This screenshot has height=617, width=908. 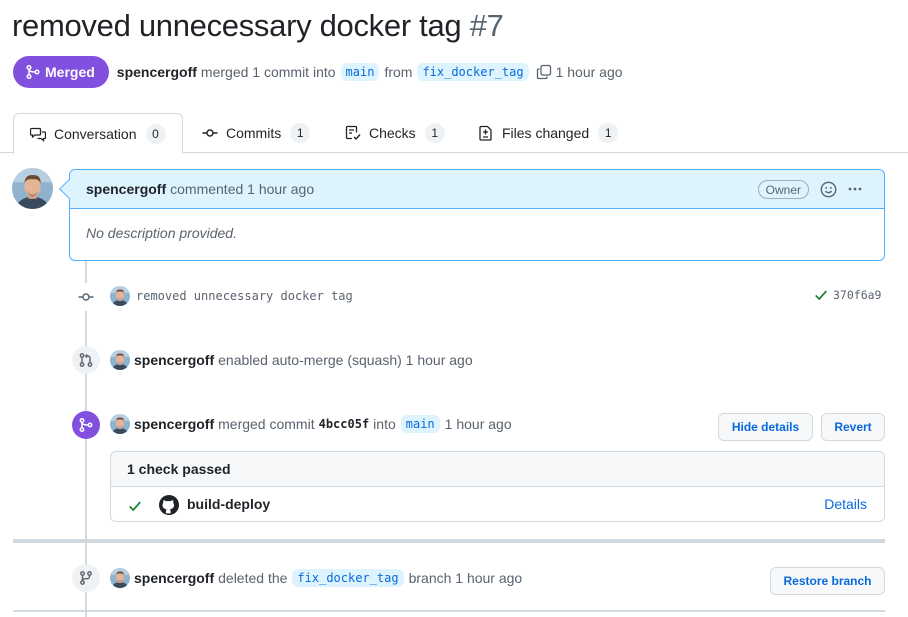 What do you see at coordinates (300, 133) in the screenshot?
I see `tab-commits-counter: 1` at bounding box center [300, 133].